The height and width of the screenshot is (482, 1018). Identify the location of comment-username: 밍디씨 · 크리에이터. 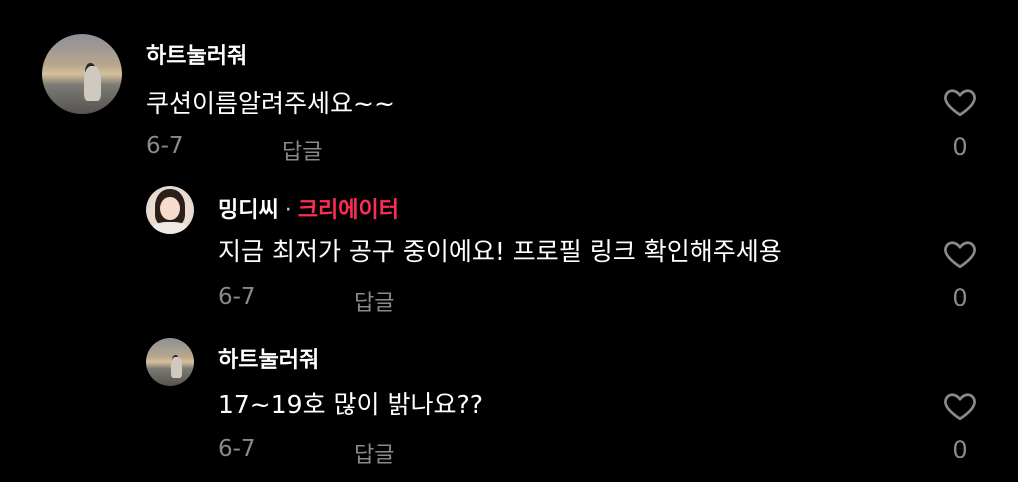
(308, 208).